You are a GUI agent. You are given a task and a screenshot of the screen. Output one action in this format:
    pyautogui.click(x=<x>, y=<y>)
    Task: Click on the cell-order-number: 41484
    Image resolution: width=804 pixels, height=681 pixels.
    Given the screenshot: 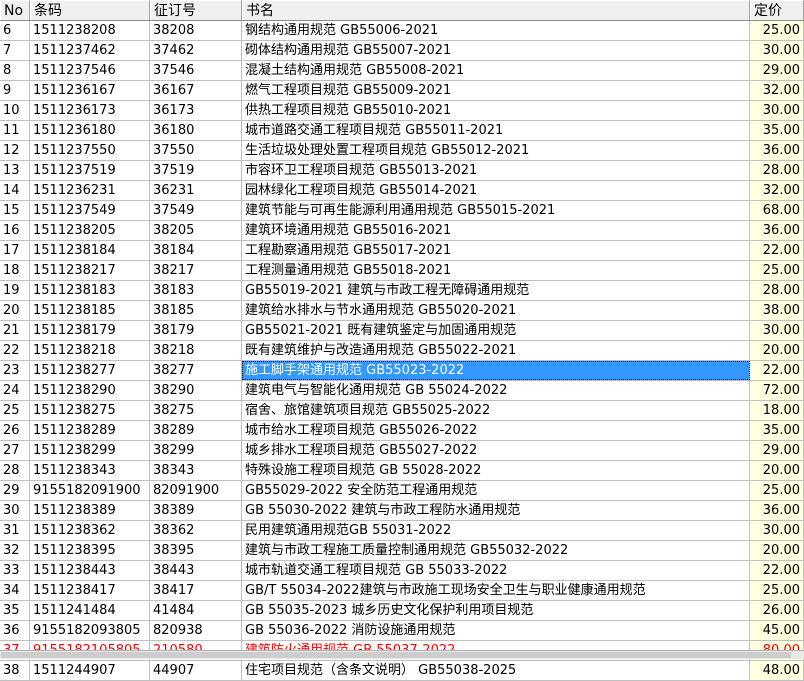 What is the action you would take?
    pyautogui.click(x=196, y=610)
    